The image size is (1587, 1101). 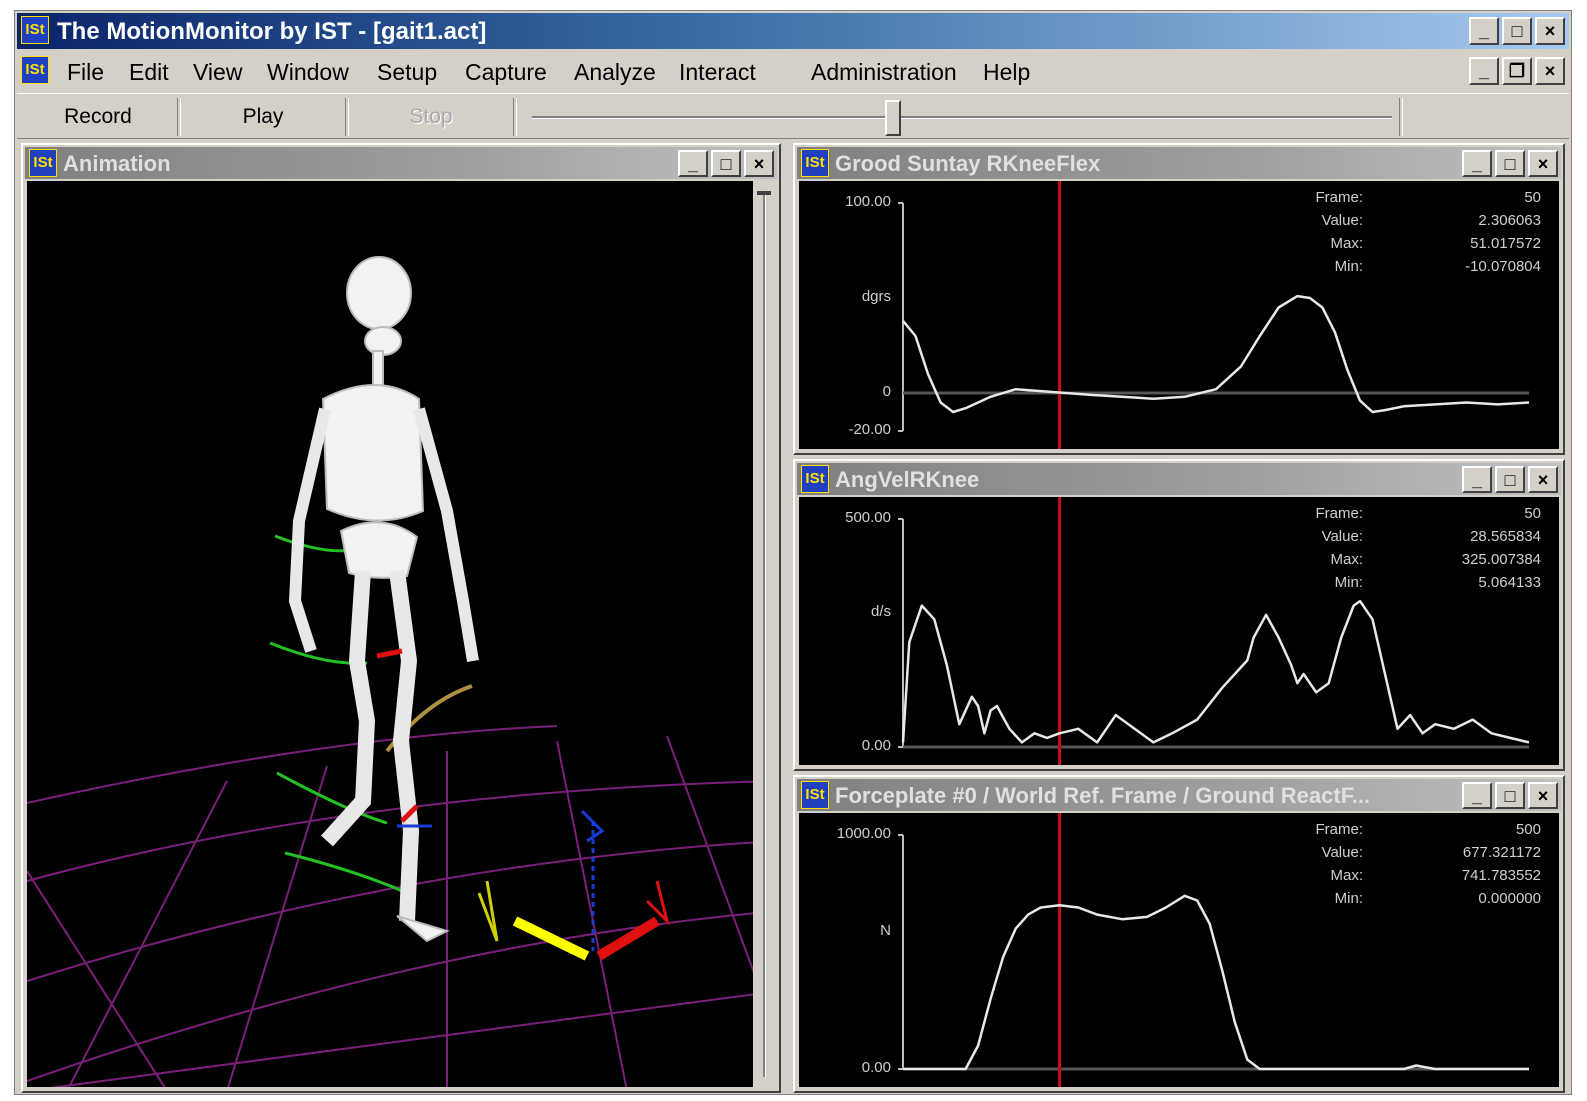 What do you see at coordinates (1421, 200) in the screenshot?
I see `readout-row: Frame: 50` at bounding box center [1421, 200].